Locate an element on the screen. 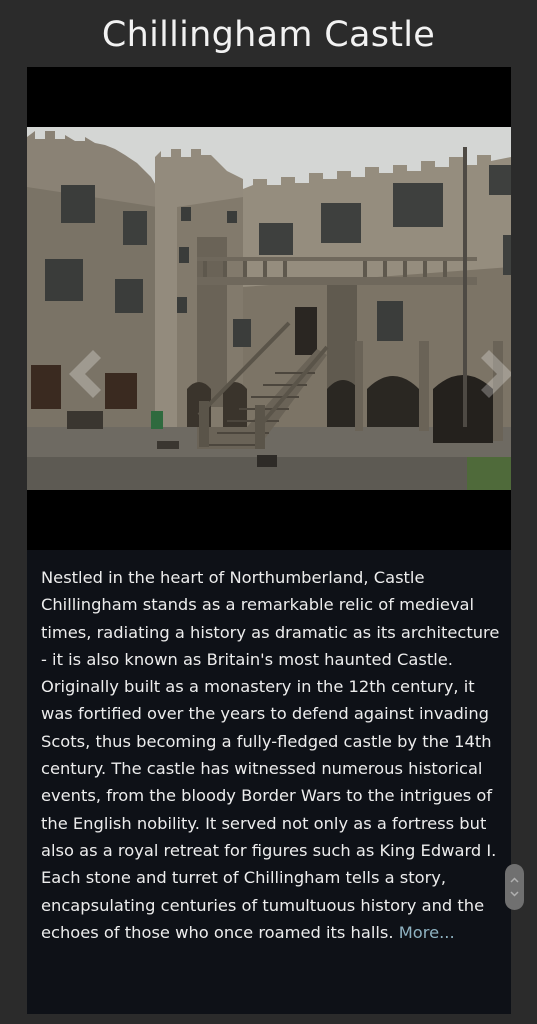  chevron-right-icon is located at coordinates (496, 374).